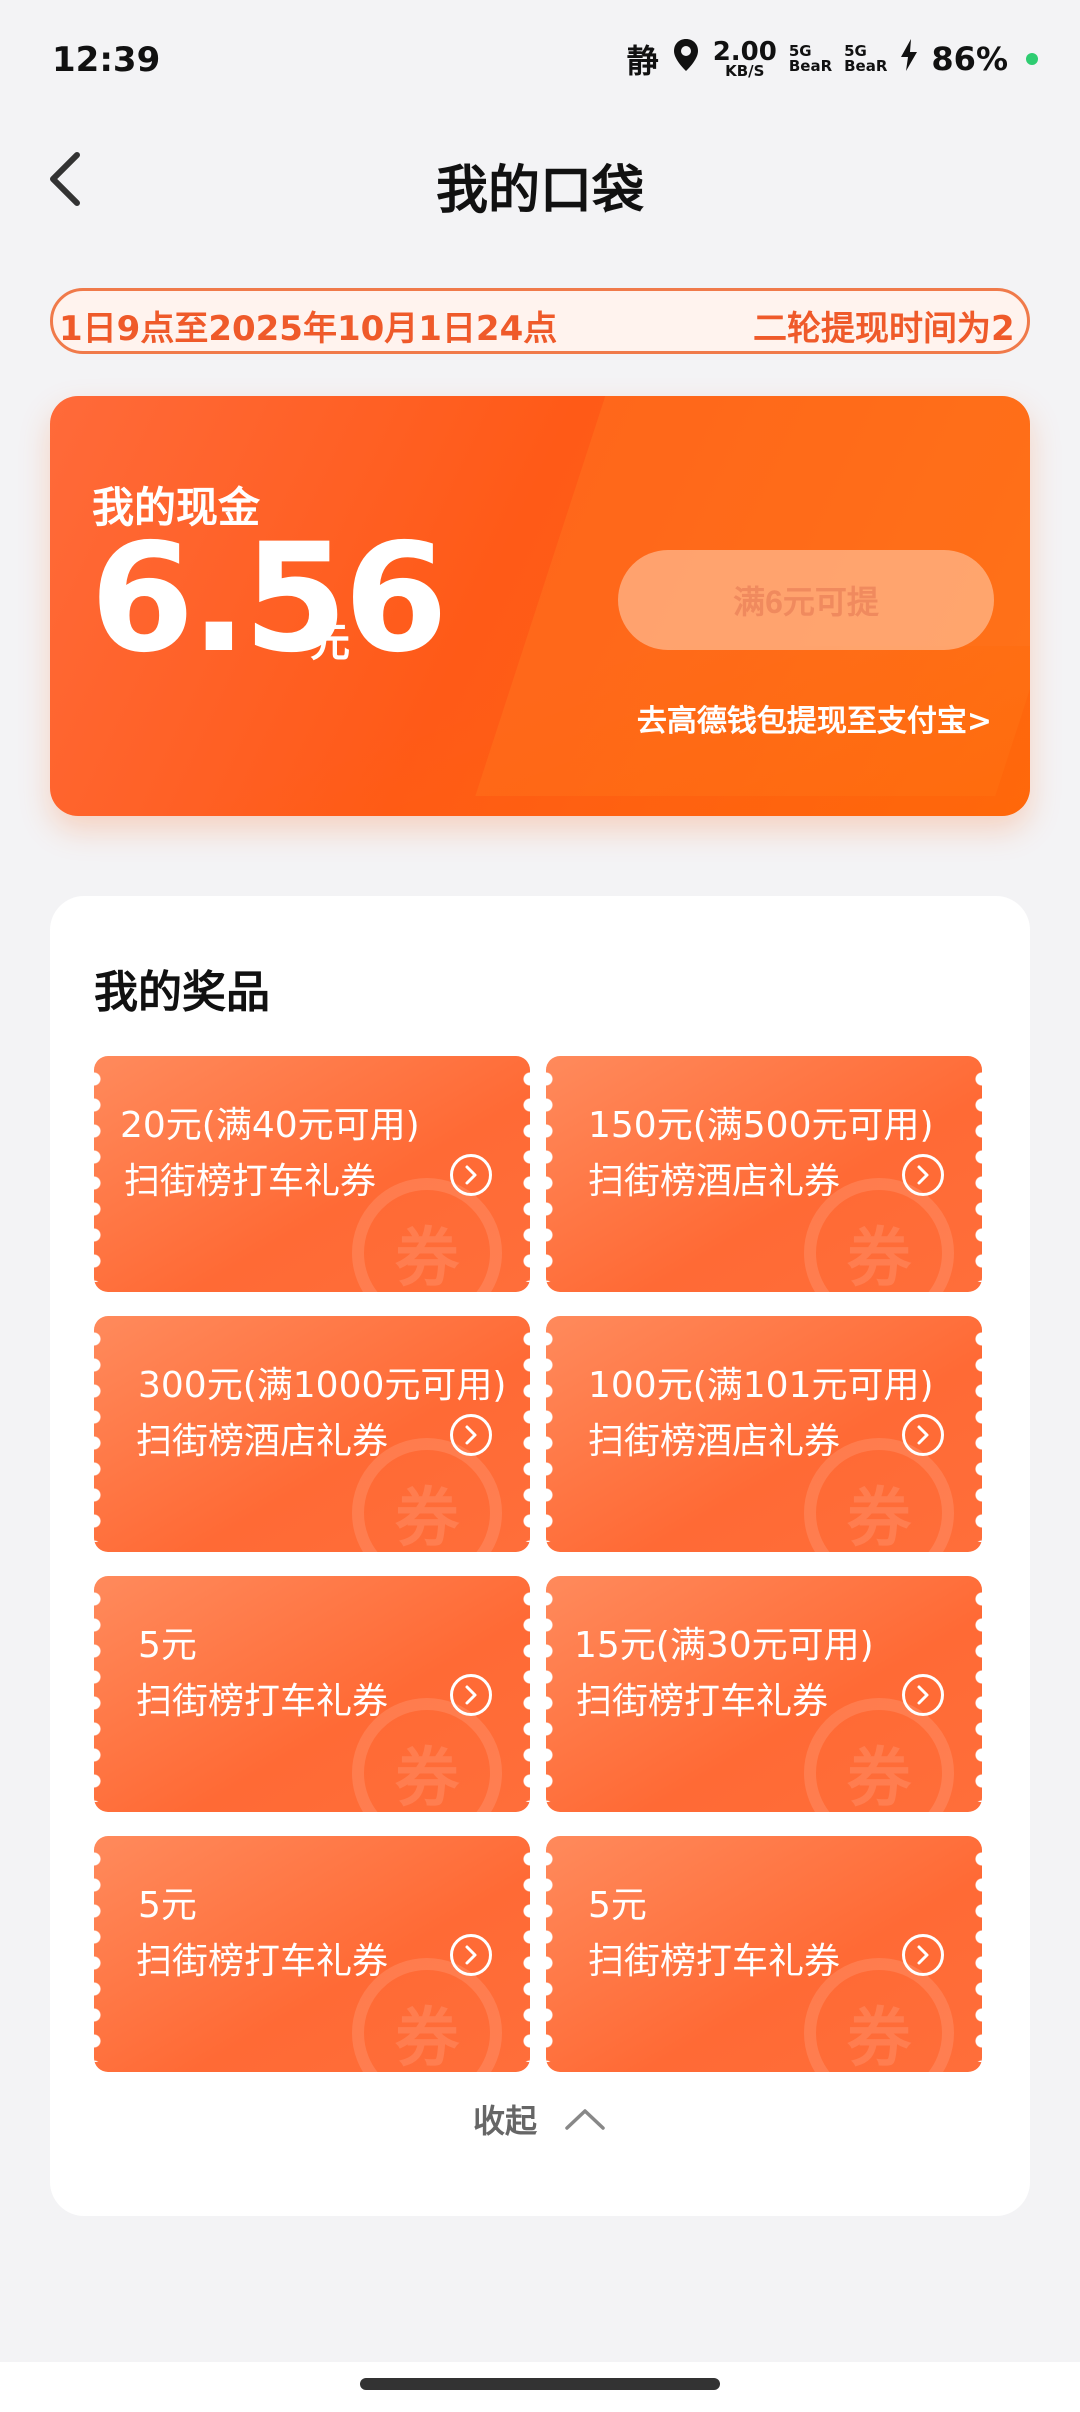 The width and height of the screenshot is (1080, 2412). I want to click on battery-level: 86%, so click(969, 59).